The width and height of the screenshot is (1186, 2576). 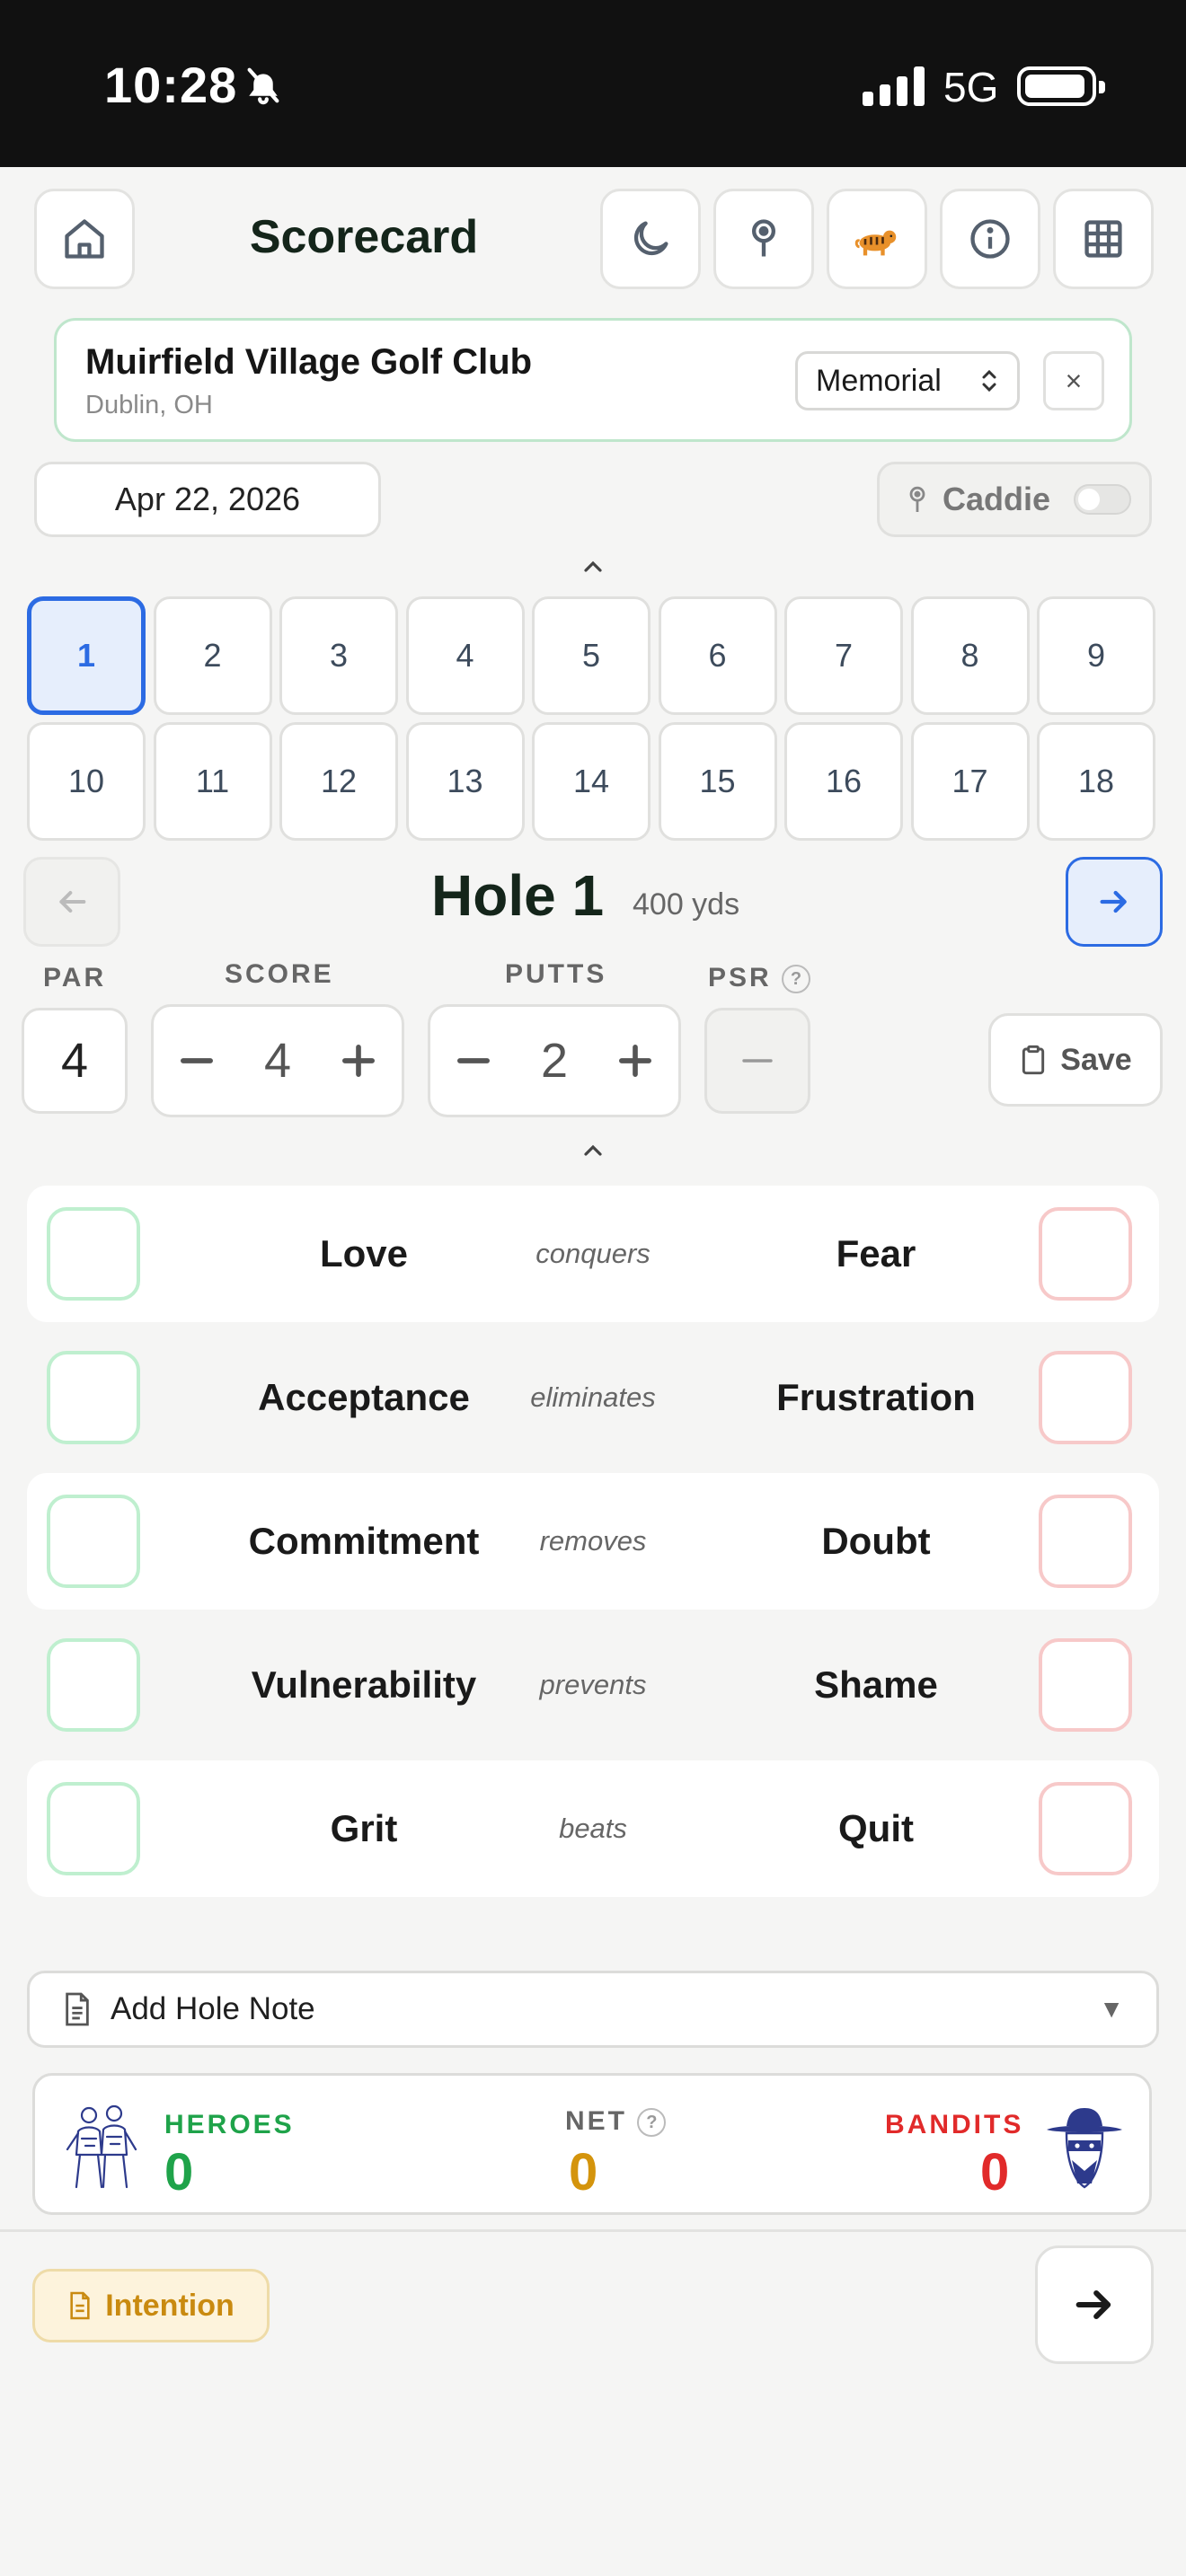 I want to click on net-label: NET, so click(x=596, y=2121).